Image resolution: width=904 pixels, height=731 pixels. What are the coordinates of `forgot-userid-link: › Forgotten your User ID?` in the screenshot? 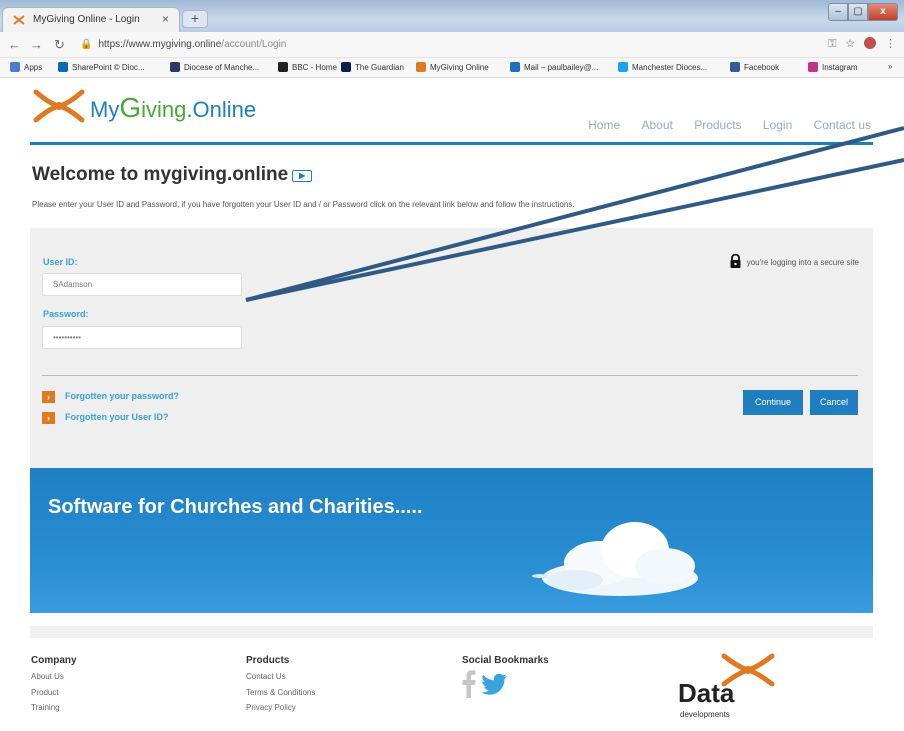 It's located at (105, 418).